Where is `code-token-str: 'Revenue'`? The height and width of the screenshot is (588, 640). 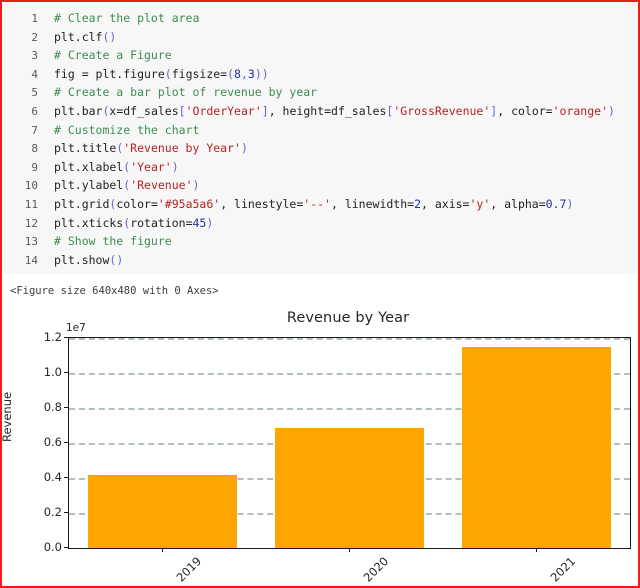
code-token-str: 'Revenue' is located at coordinates (161, 185).